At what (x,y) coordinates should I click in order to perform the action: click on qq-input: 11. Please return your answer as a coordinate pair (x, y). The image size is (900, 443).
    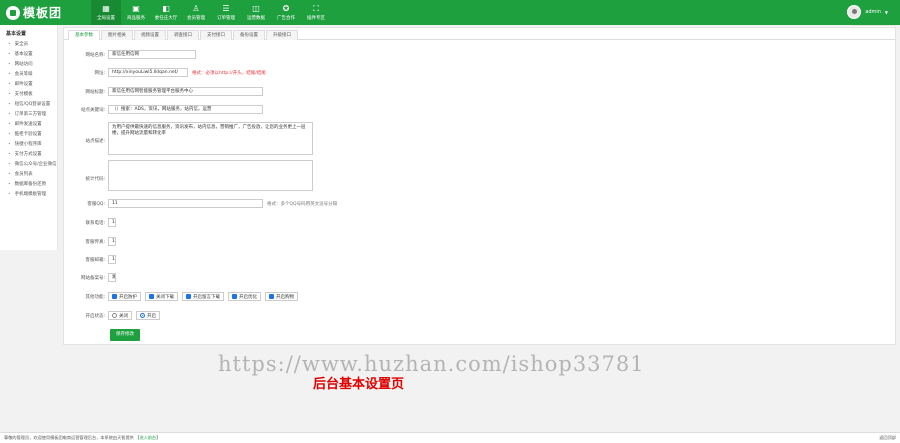
    Looking at the image, I should click on (185, 203).